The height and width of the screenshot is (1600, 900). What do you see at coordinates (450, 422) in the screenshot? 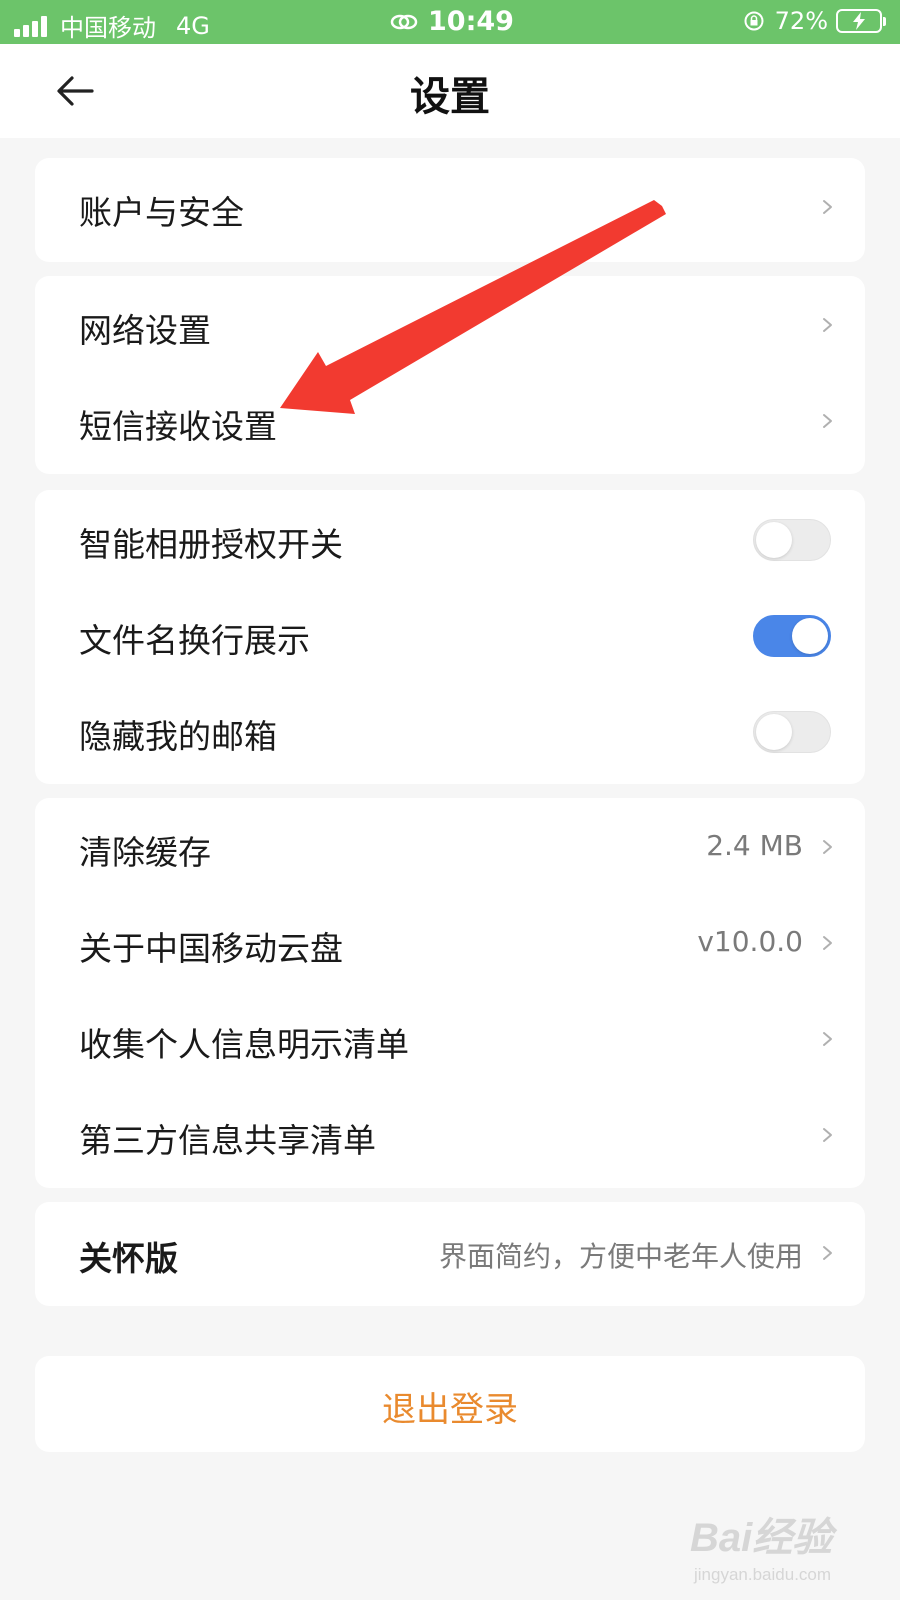
I see `row-sms-settings: 短信接收设置` at bounding box center [450, 422].